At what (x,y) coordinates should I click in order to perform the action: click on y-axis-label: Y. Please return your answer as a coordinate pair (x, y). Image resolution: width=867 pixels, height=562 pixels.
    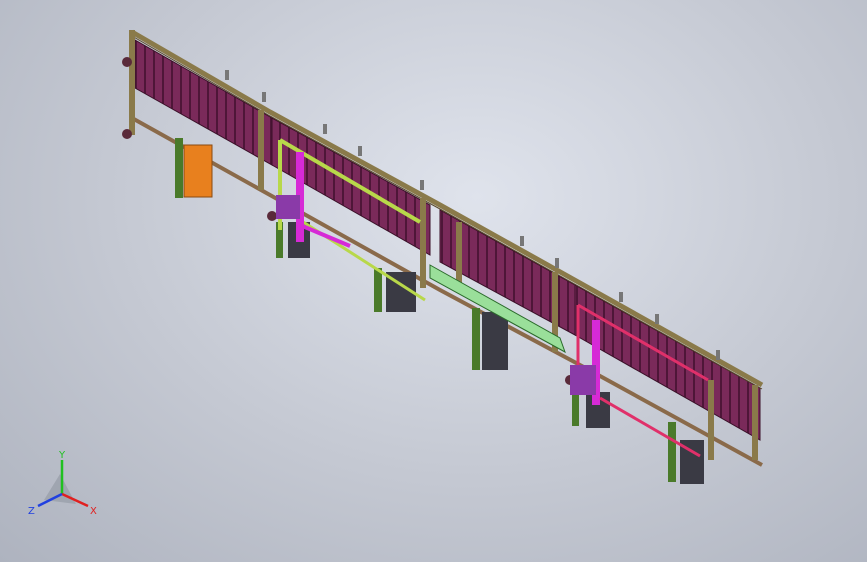
    Looking at the image, I should click on (62, 455).